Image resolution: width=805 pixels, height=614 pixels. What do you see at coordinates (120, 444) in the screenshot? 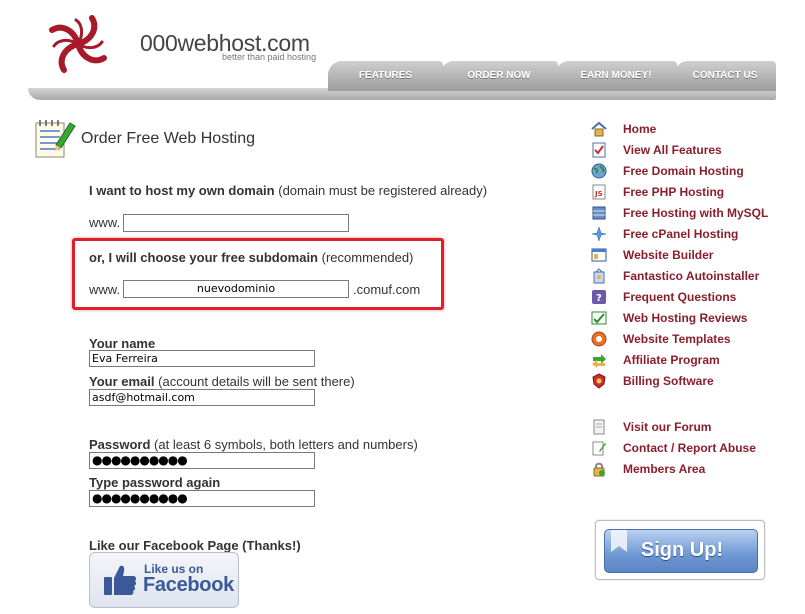
I see `password-label-text: Password` at bounding box center [120, 444].